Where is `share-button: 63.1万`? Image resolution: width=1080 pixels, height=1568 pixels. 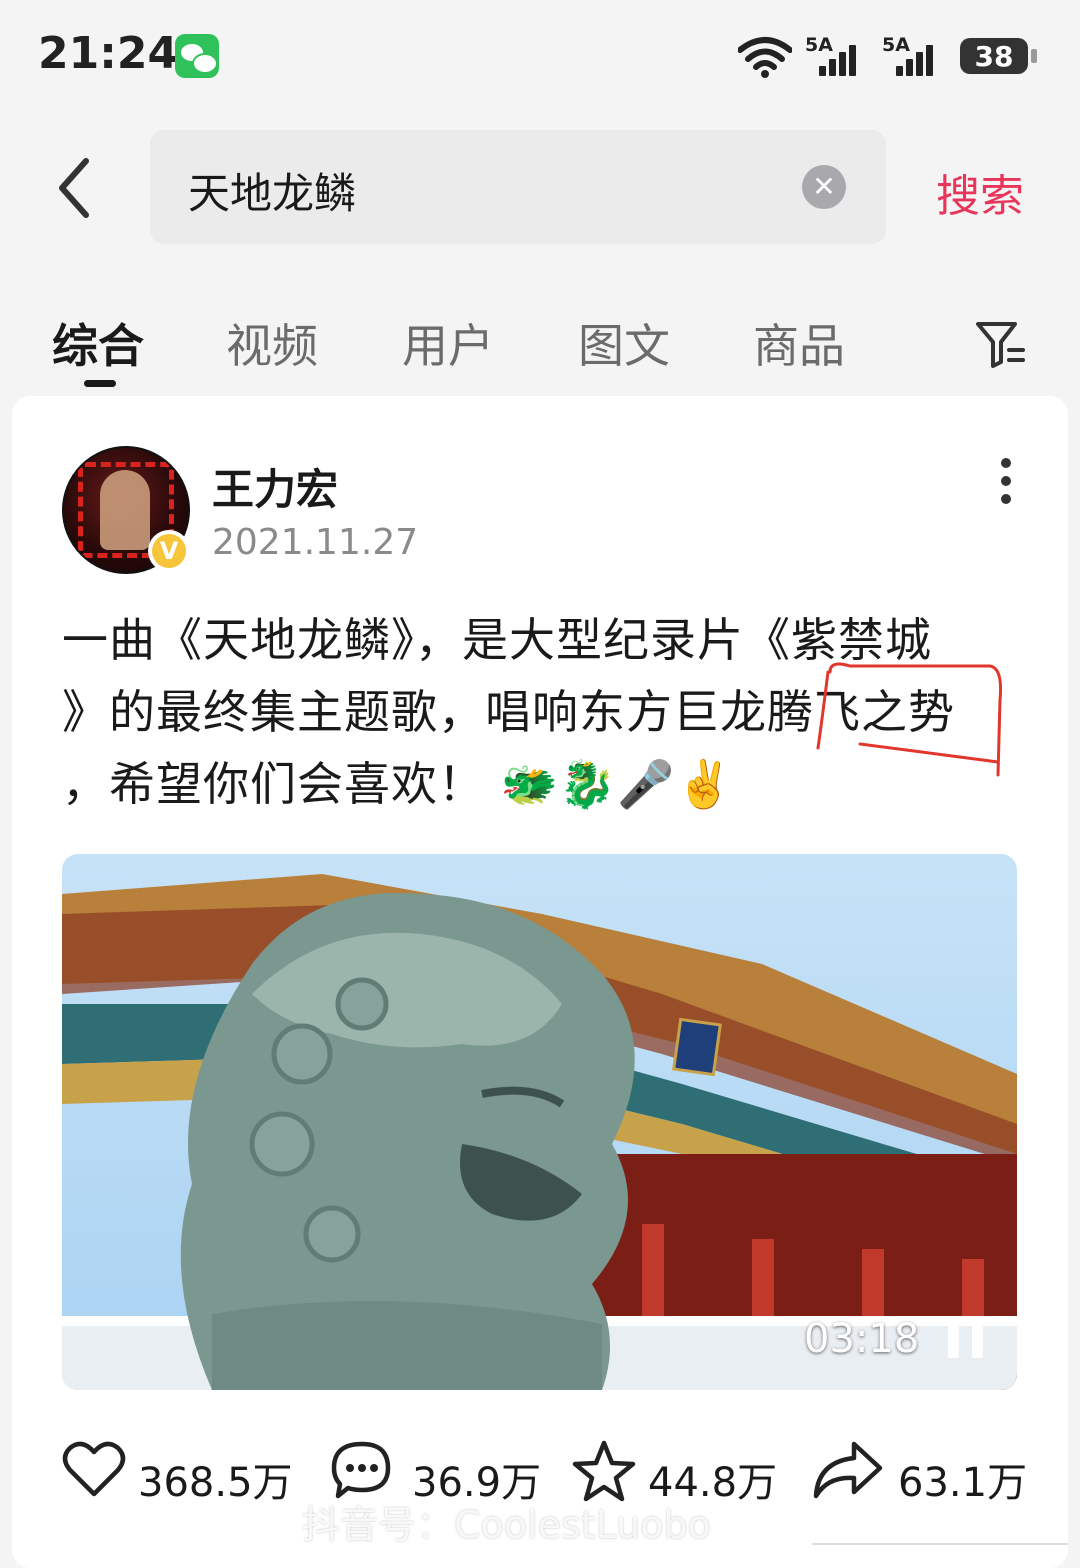
share-button: 63.1万 is located at coordinates (922, 1476).